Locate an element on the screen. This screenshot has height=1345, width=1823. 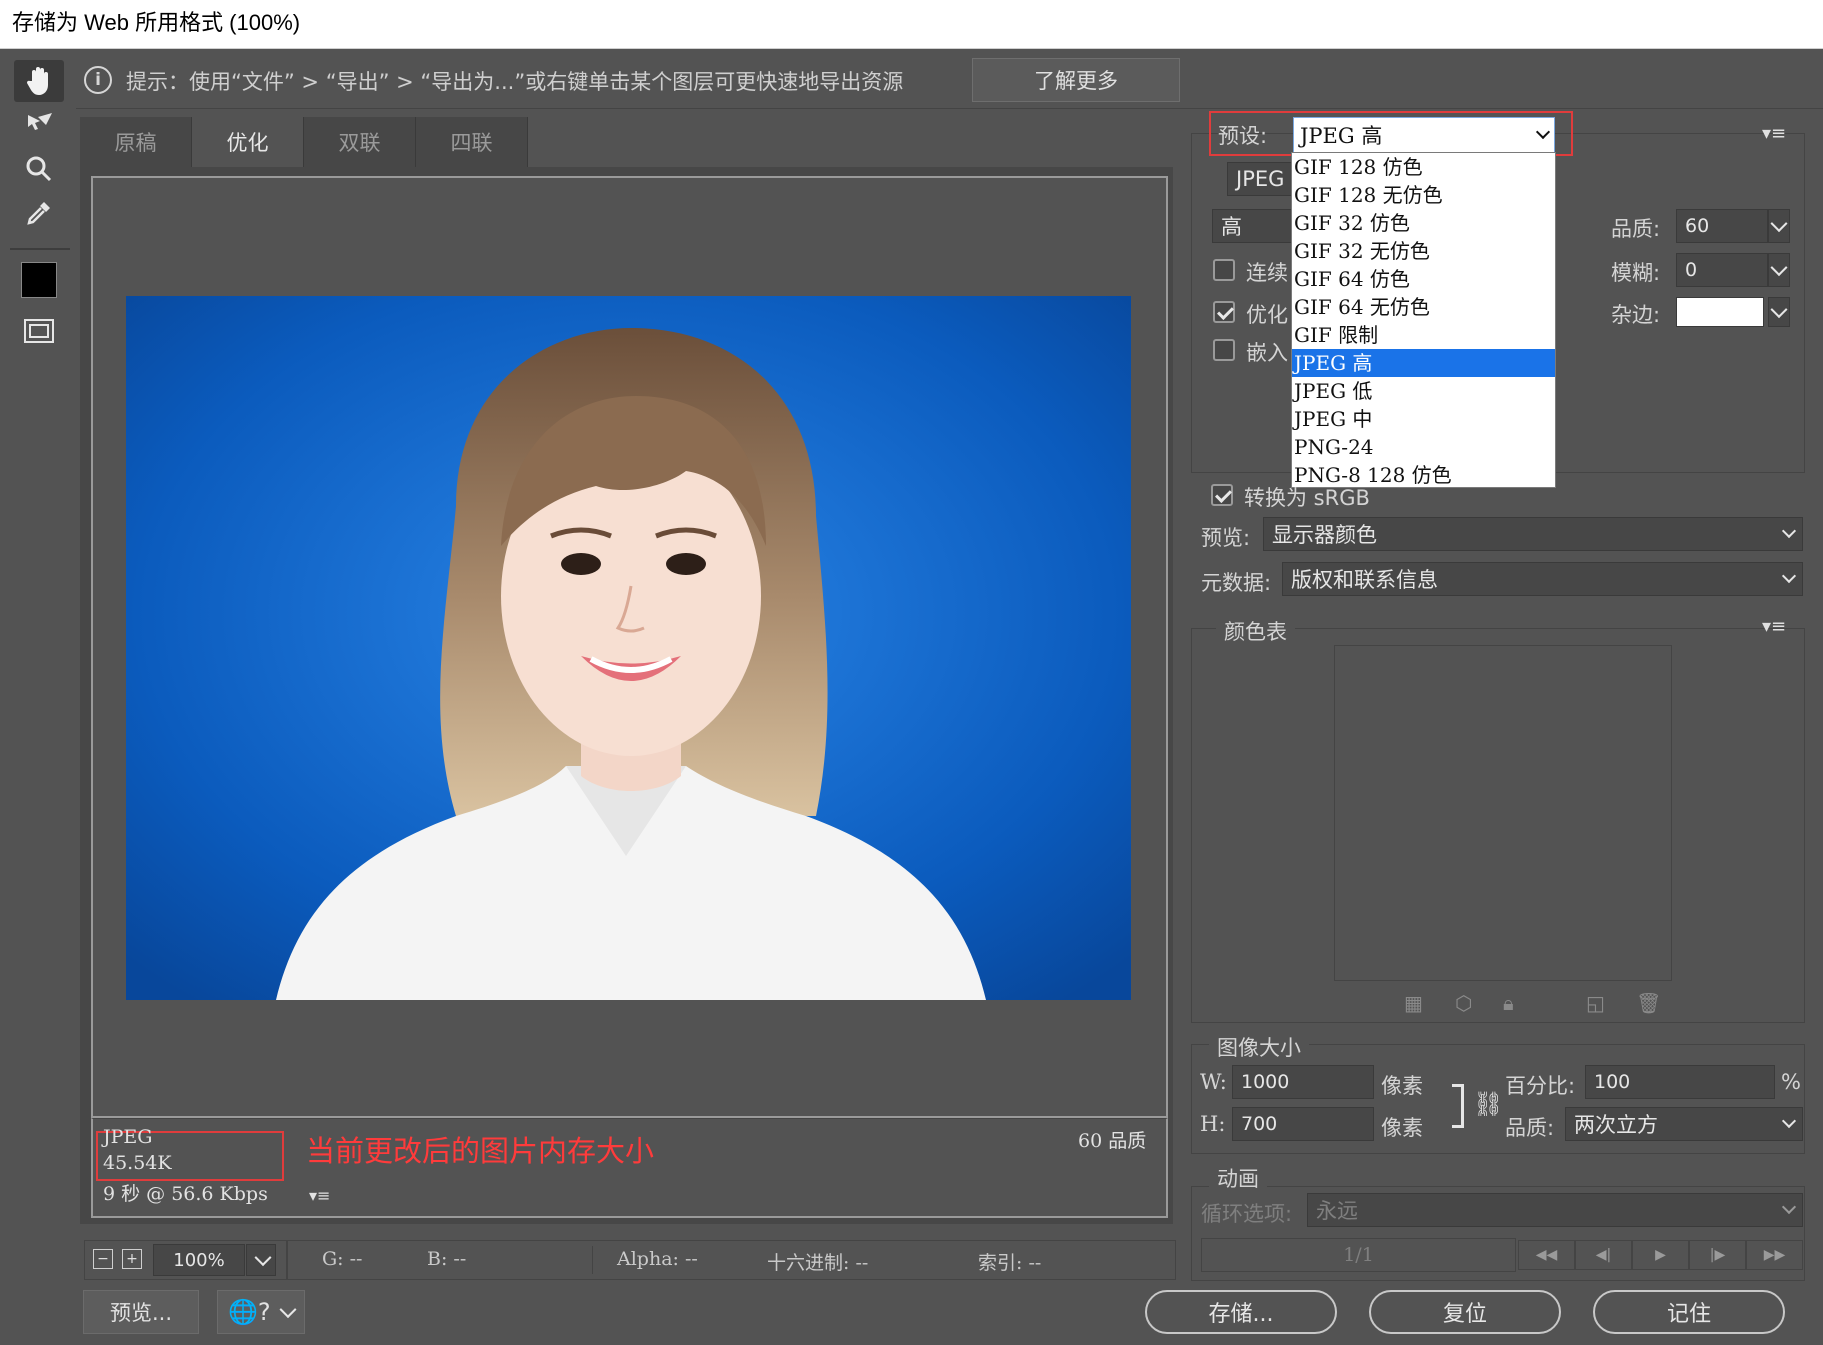
learn-more-button: 了解更多 is located at coordinates (1076, 80).